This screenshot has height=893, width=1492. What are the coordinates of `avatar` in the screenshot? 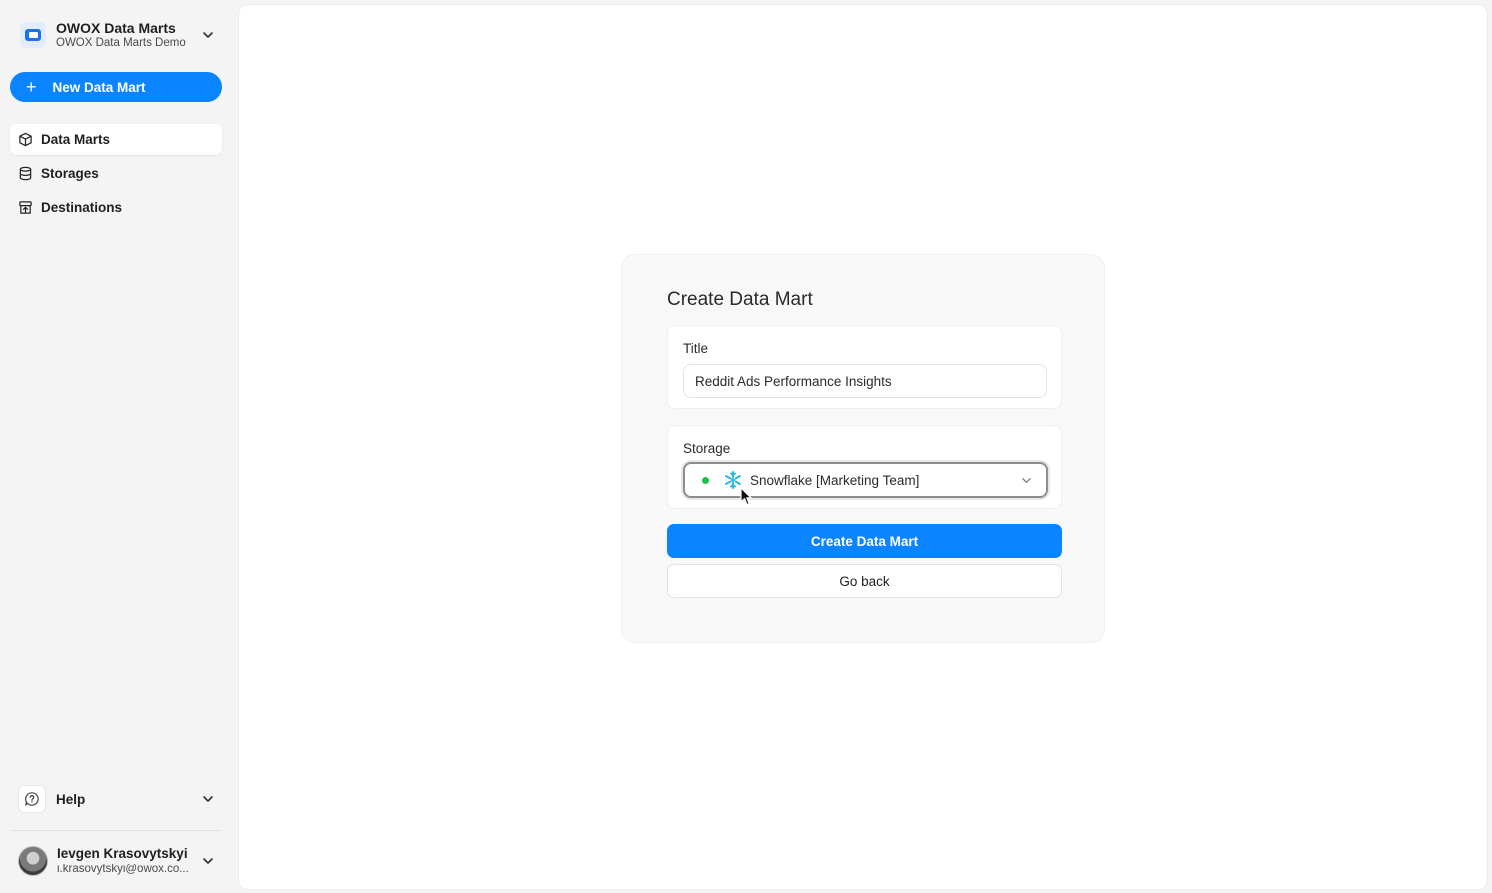 It's located at (33, 861).